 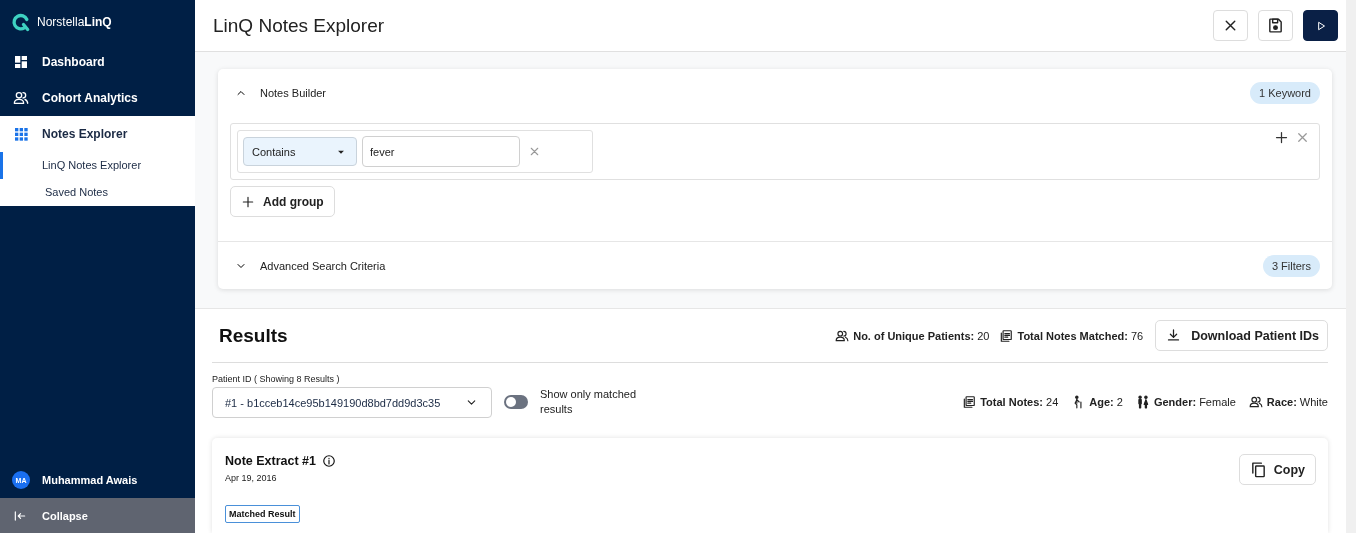 I want to click on stat-text: Total Notes Matched: 76, so click(x=1080, y=335).